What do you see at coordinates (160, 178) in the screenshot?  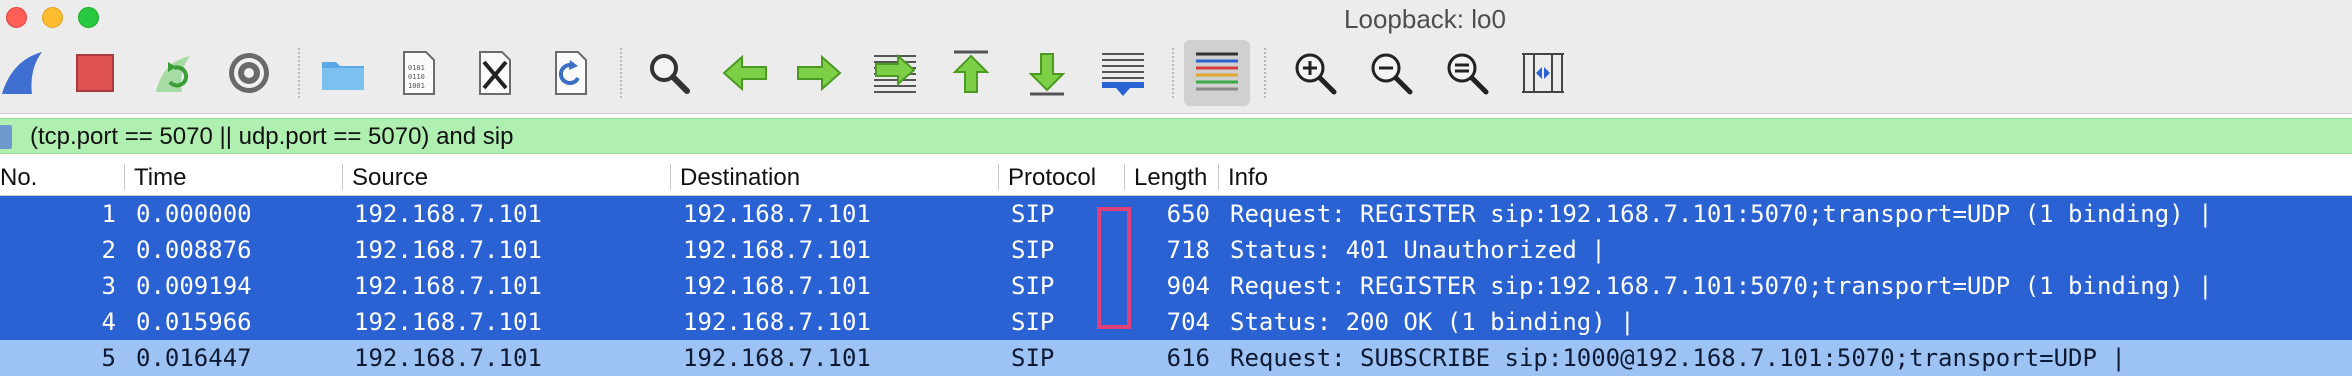 I see `column-header-time: Time` at bounding box center [160, 178].